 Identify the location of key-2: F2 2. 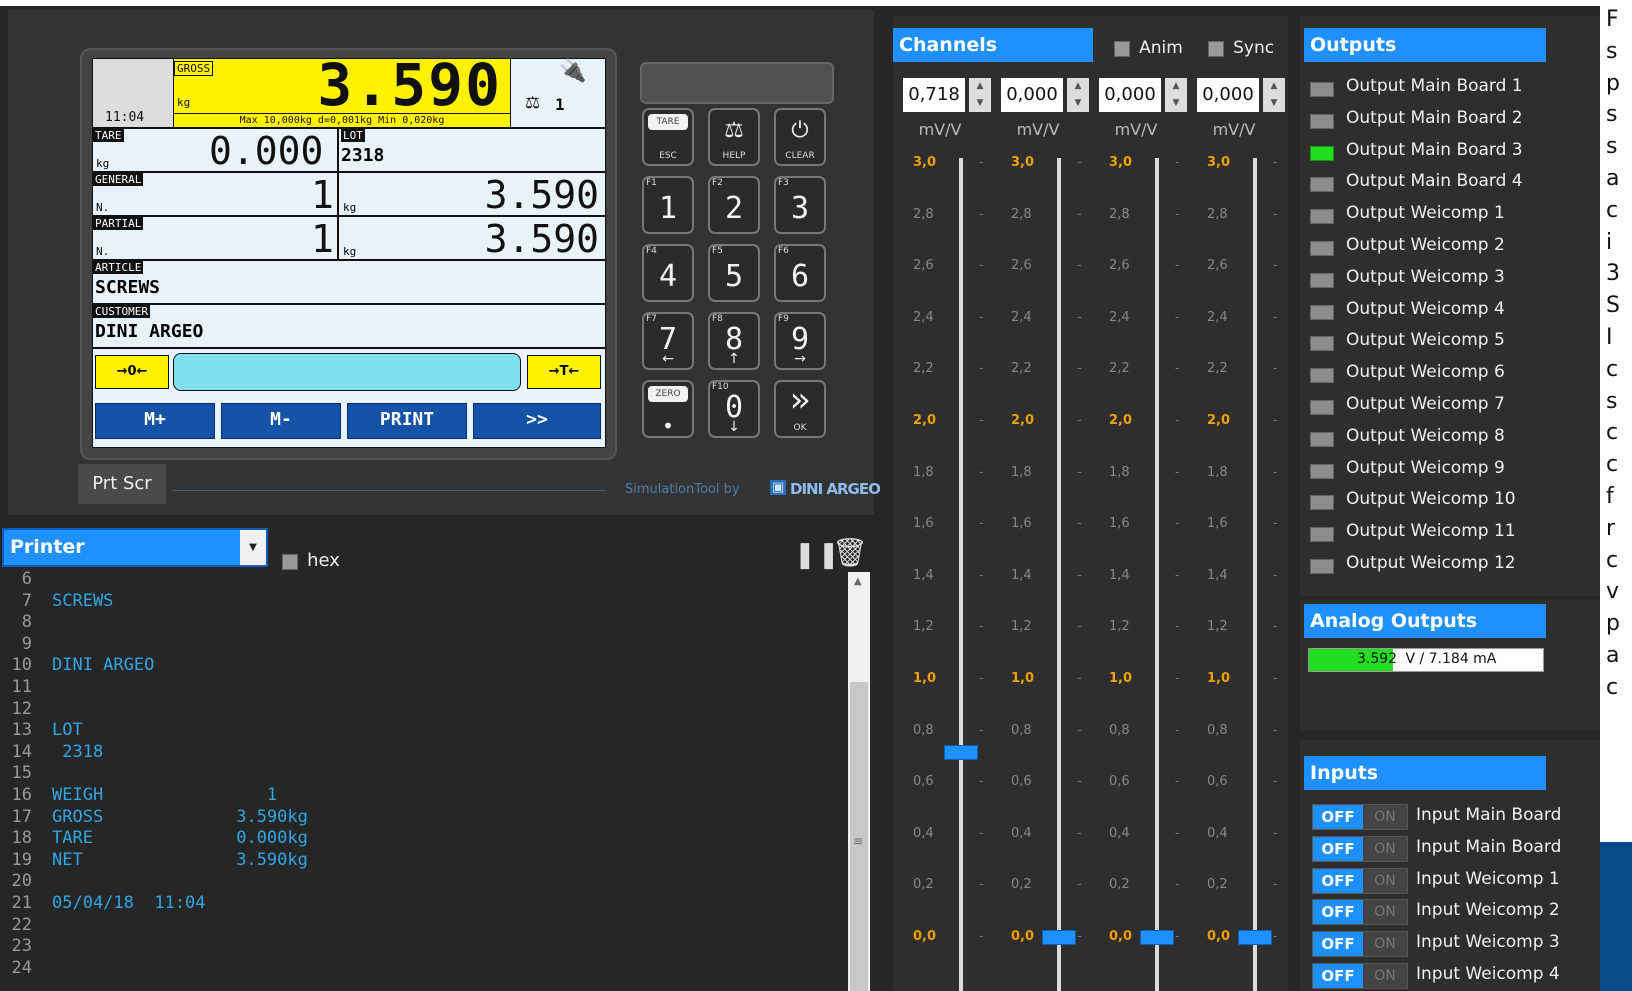
(734, 205).